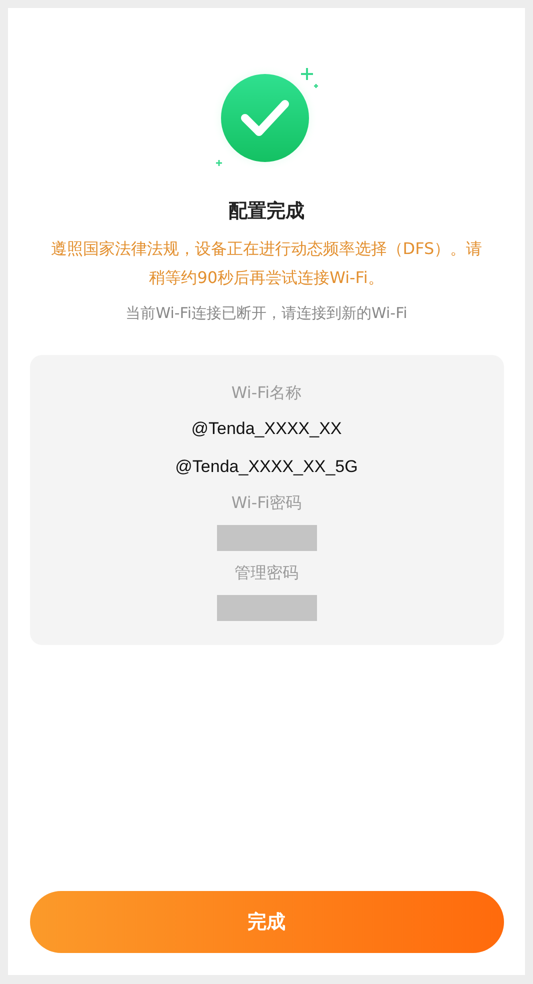 Image resolution: width=533 pixels, height=984 pixels. Describe the element at coordinates (267, 313) in the screenshot. I see `reconnect-hint: 当前Wi-Fi连接已断开，请连接到新的Wi-Fi` at that location.